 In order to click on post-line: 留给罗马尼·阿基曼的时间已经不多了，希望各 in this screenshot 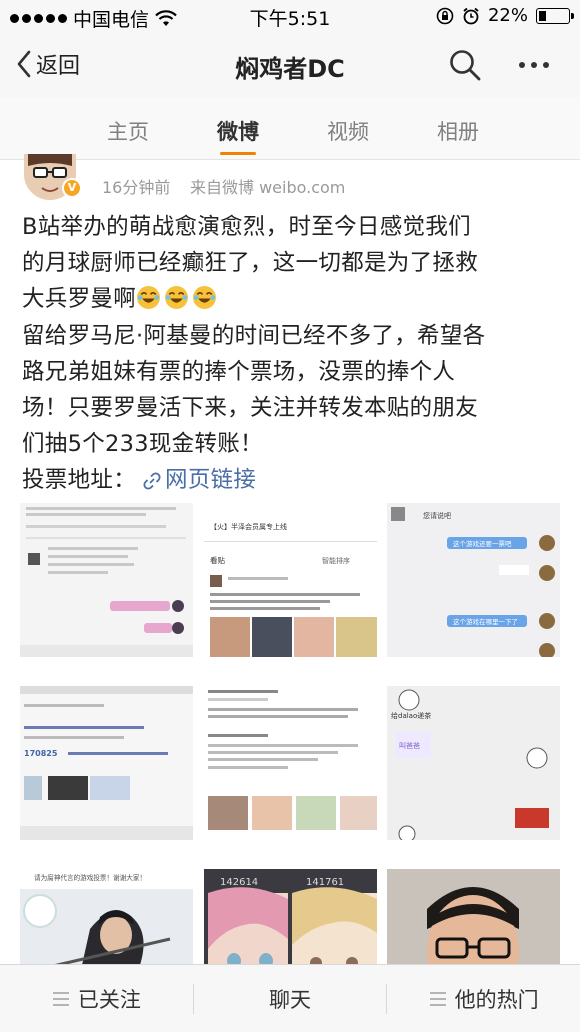, I will do `click(254, 335)`.